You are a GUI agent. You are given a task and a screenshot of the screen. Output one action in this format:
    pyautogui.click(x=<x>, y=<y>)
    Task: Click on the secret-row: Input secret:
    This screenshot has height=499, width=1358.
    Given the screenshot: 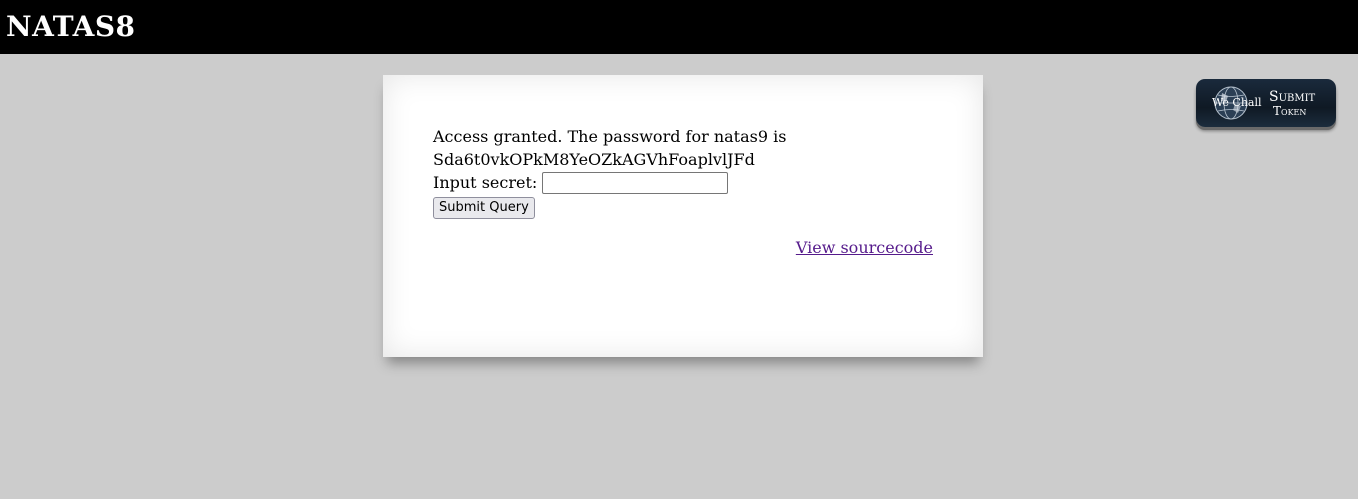 What is the action you would take?
    pyautogui.click(x=683, y=182)
    